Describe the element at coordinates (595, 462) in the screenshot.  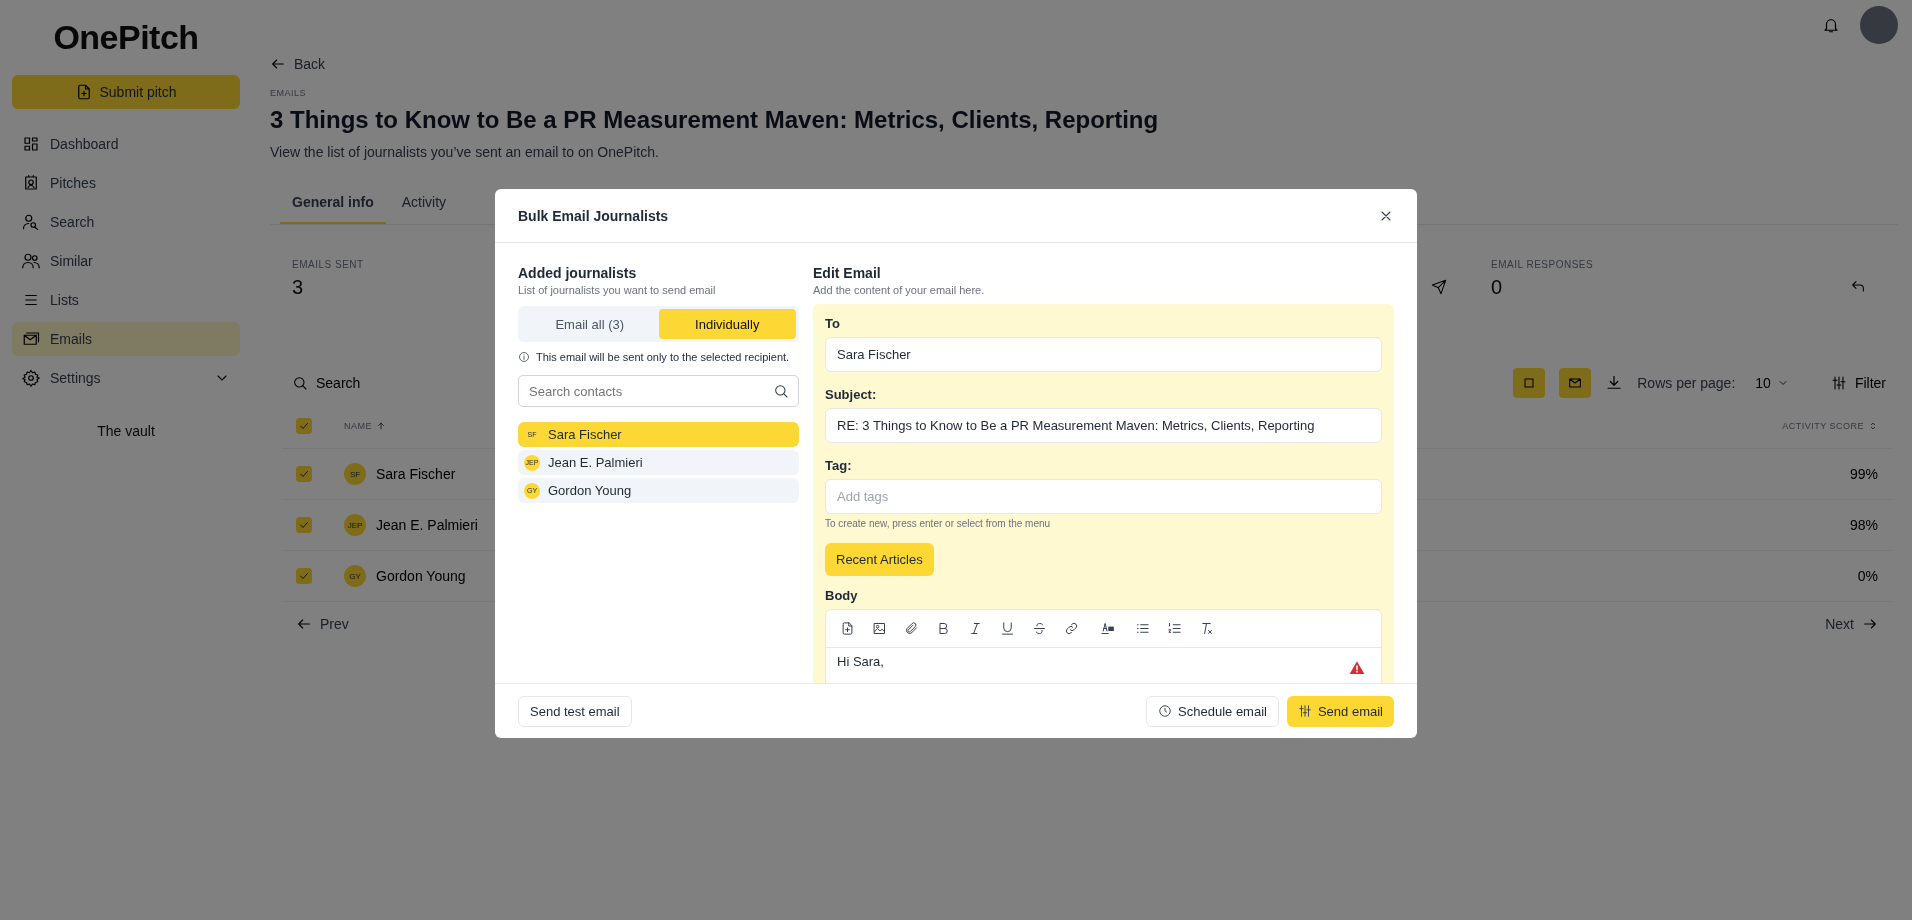
I see `contact-name: Jean E. Palmieri` at that location.